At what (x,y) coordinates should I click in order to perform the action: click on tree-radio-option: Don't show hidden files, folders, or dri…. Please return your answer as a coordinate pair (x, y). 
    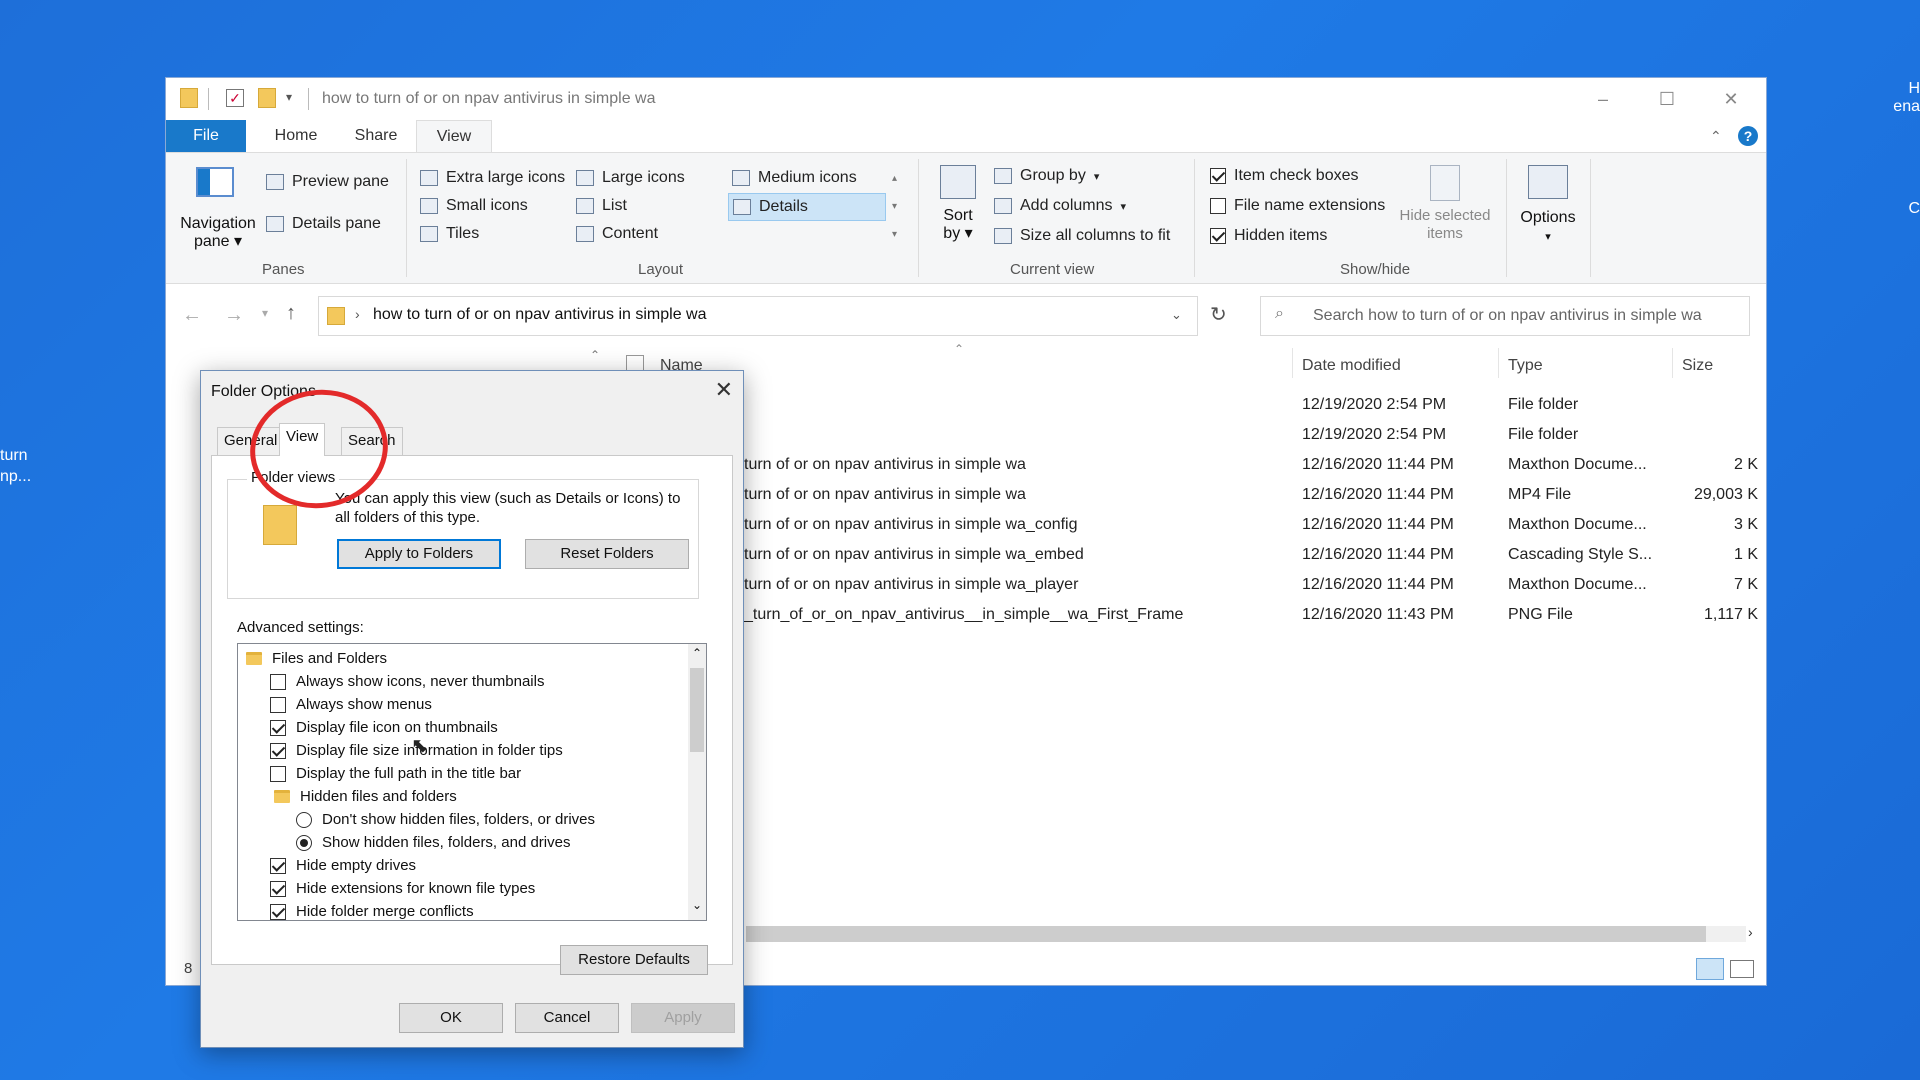
    Looking at the image, I should click on (445, 819).